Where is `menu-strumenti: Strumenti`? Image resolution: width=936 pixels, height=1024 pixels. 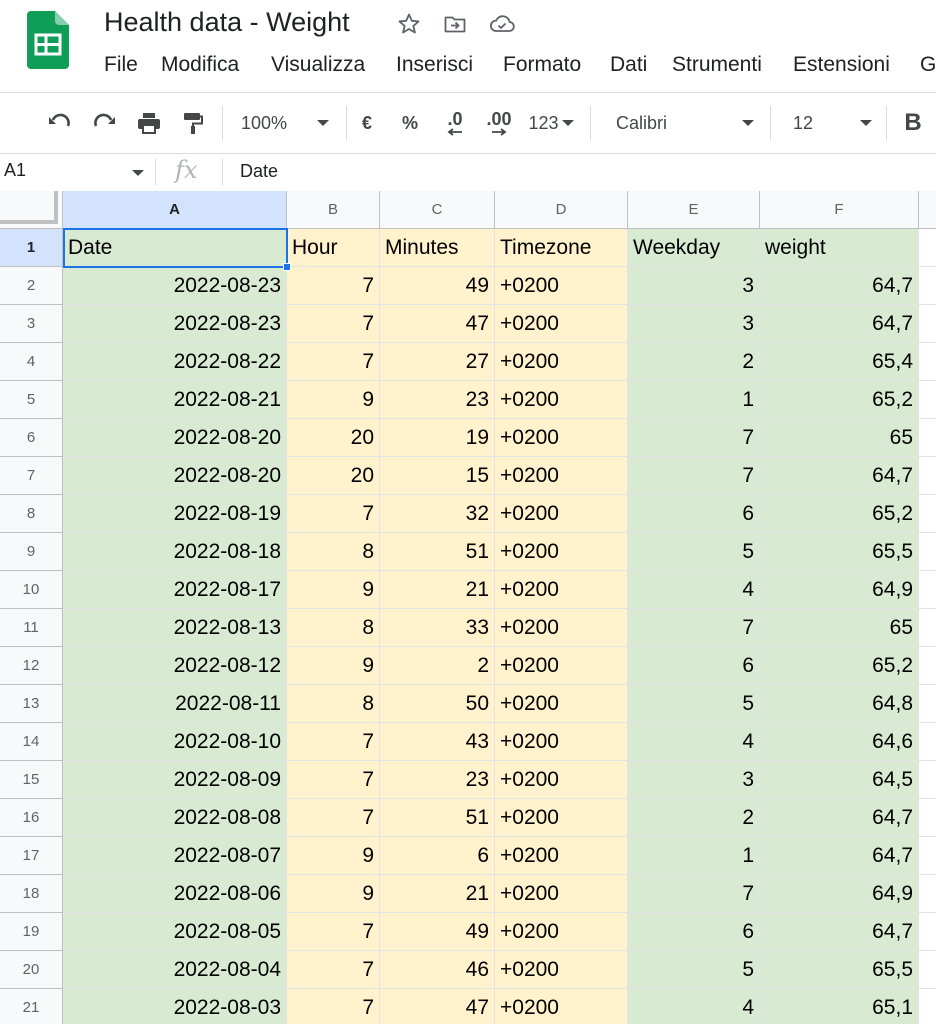 menu-strumenti: Strumenti is located at coordinates (717, 65).